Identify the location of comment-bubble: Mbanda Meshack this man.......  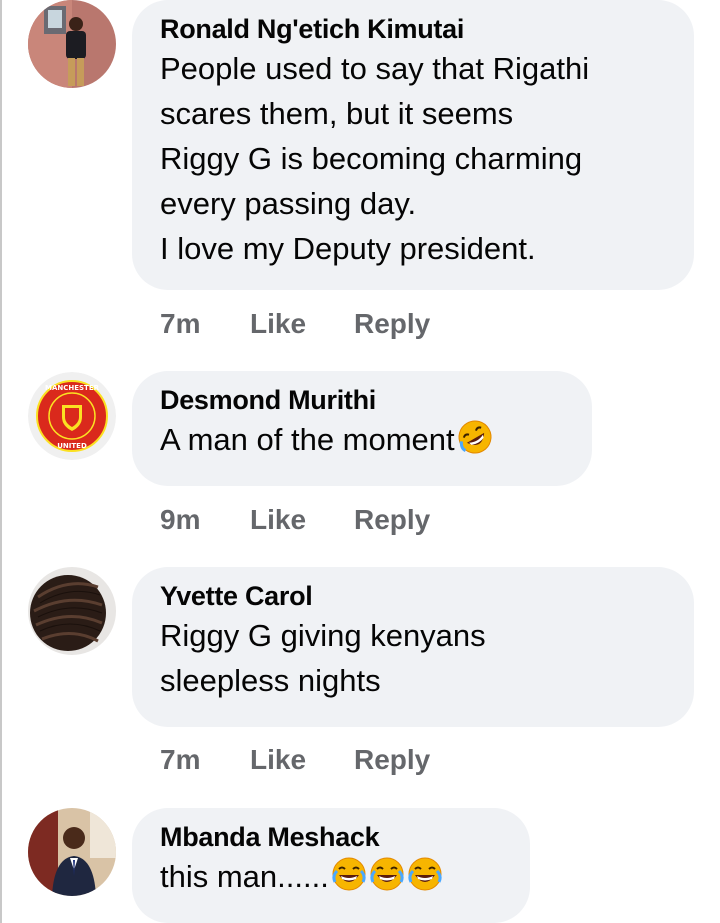
(331, 865).